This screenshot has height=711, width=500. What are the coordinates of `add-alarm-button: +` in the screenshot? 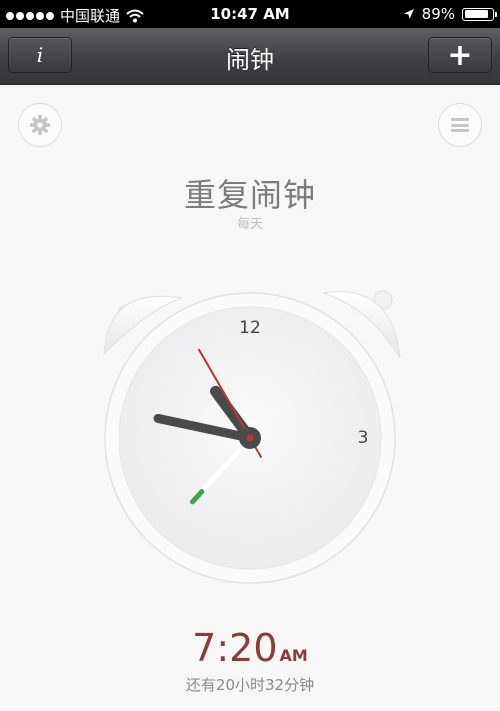 It's located at (460, 55).